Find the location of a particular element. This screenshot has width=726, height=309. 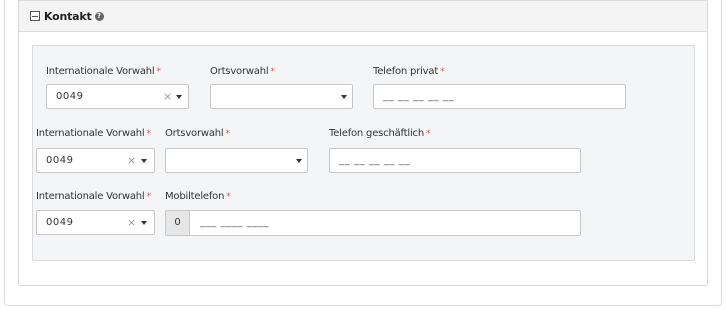

mobile-placeholder: ___ ____ ____ is located at coordinates (235, 222).